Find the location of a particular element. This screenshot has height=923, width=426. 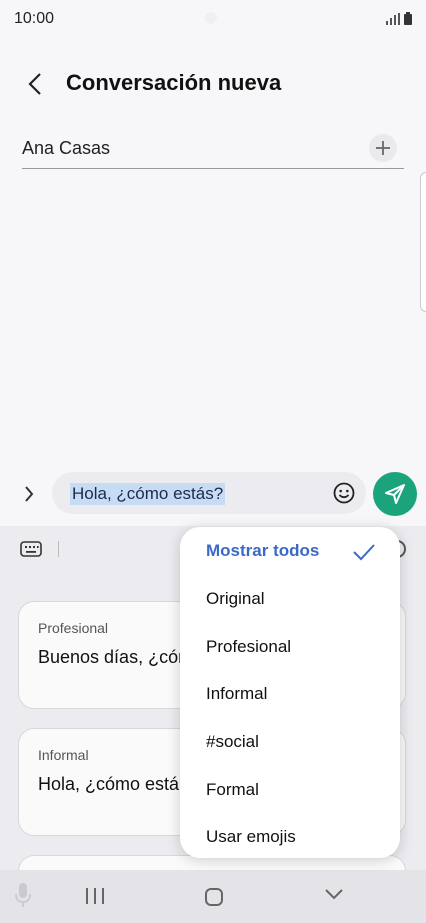

emoji-button is located at coordinates (344, 493).